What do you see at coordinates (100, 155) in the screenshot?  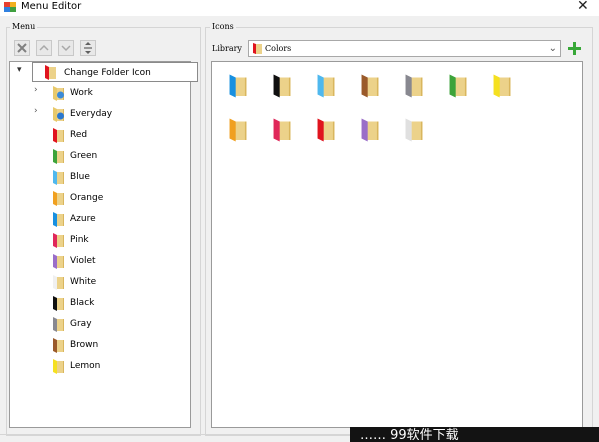 I see `tree-item-green: Green` at bounding box center [100, 155].